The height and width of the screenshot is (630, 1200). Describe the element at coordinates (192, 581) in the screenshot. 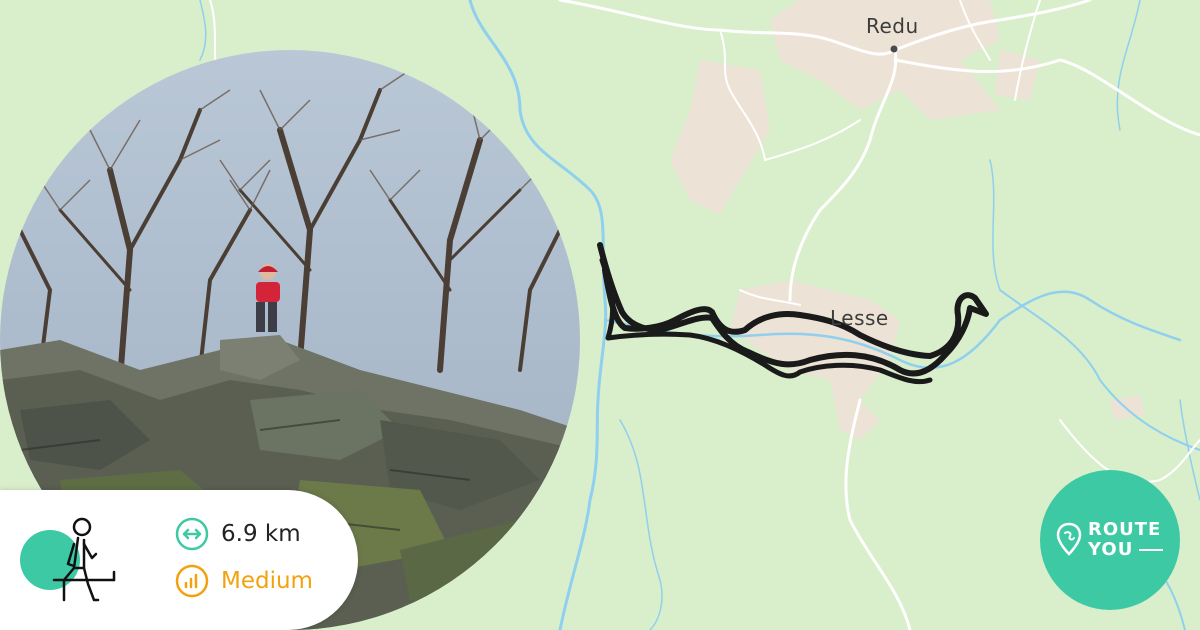

I see `difficulty-icon` at that location.